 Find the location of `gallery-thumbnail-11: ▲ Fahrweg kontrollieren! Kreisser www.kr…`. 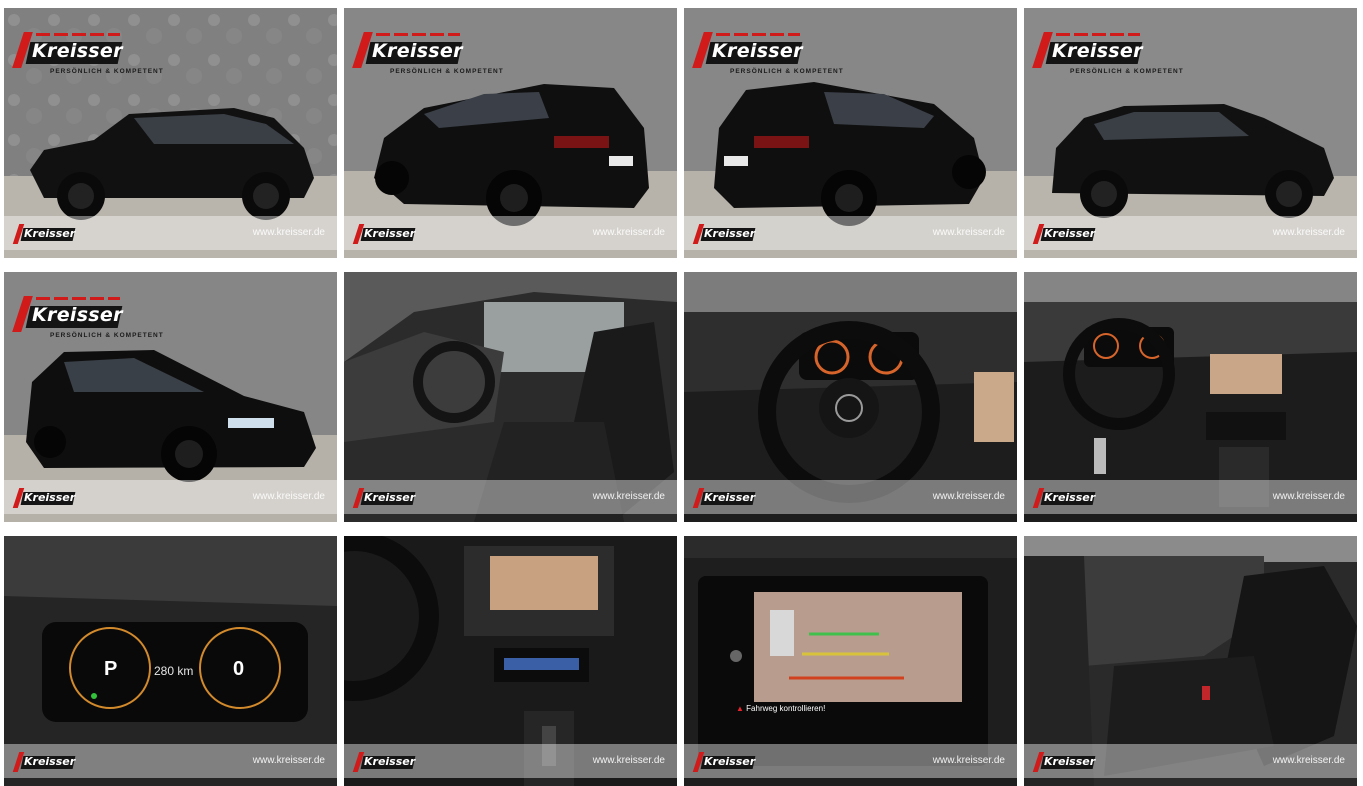

gallery-thumbnail-11: ▲ Fahrweg kontrollieren! Kreisser www.kr… is located at coordinates (850, 661).